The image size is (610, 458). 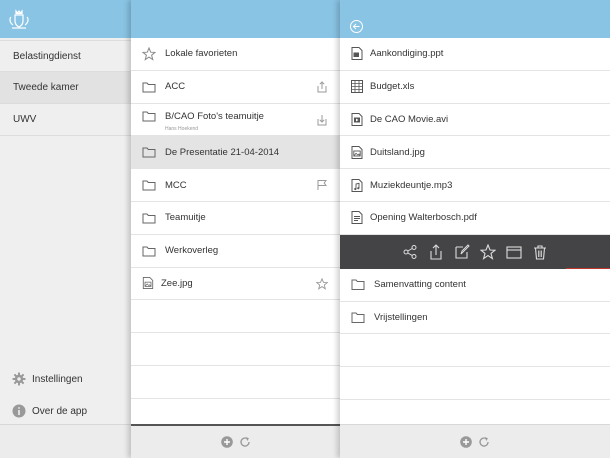 What do you see at coordinates (514, 252) in the screenshot?
I see `window-icon` at bounding box center [514, 252].